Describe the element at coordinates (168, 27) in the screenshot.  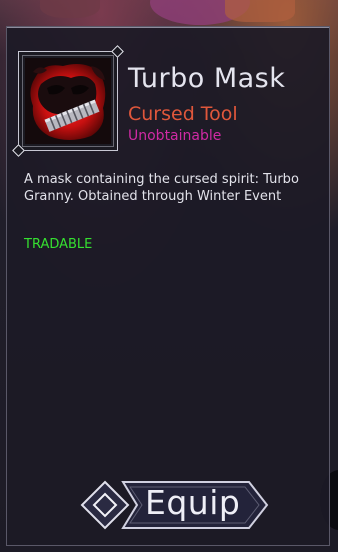
I see `card-top-border` at that location.